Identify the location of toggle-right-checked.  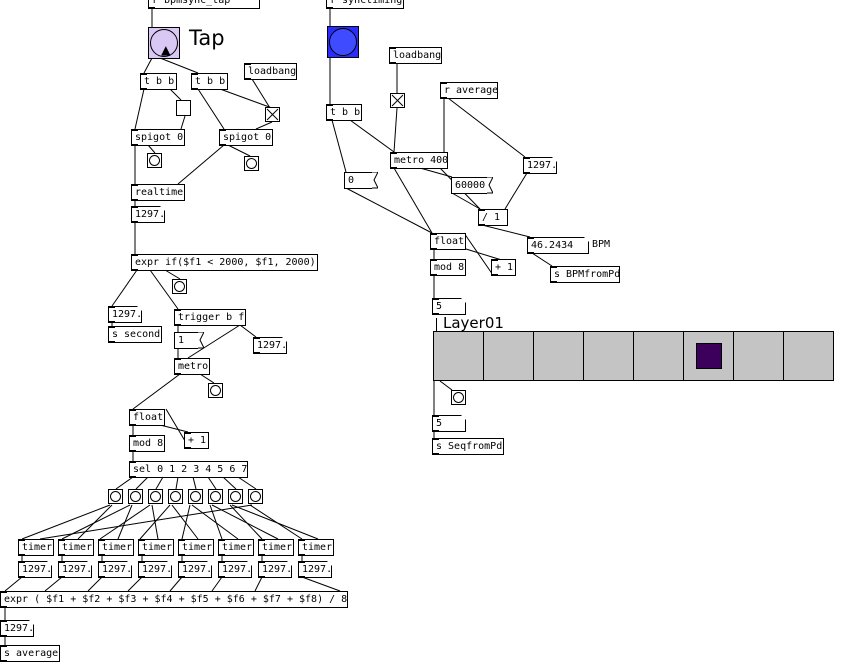
(397, 100).